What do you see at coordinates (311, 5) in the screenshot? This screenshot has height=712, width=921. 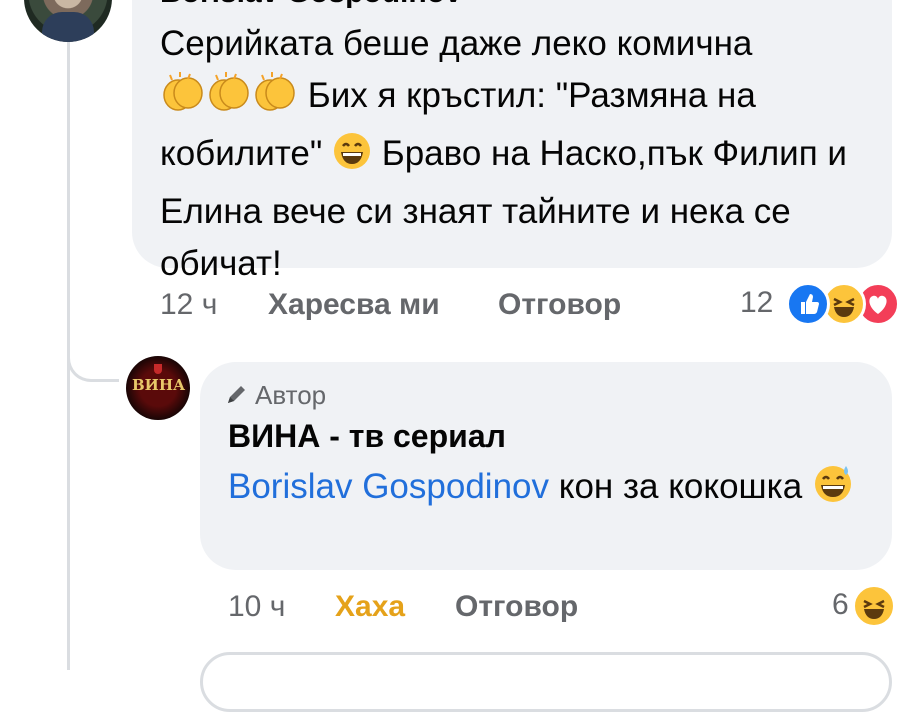 I see `comment-author: Borislav Gospodinov` at bounding box center [311, 5].